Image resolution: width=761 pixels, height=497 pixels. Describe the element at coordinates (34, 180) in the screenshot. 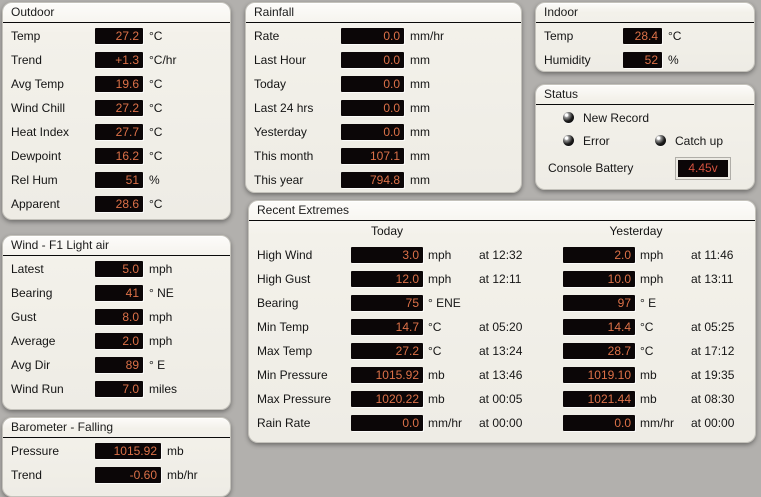

I see `row-label: Rel Hum` at that location.